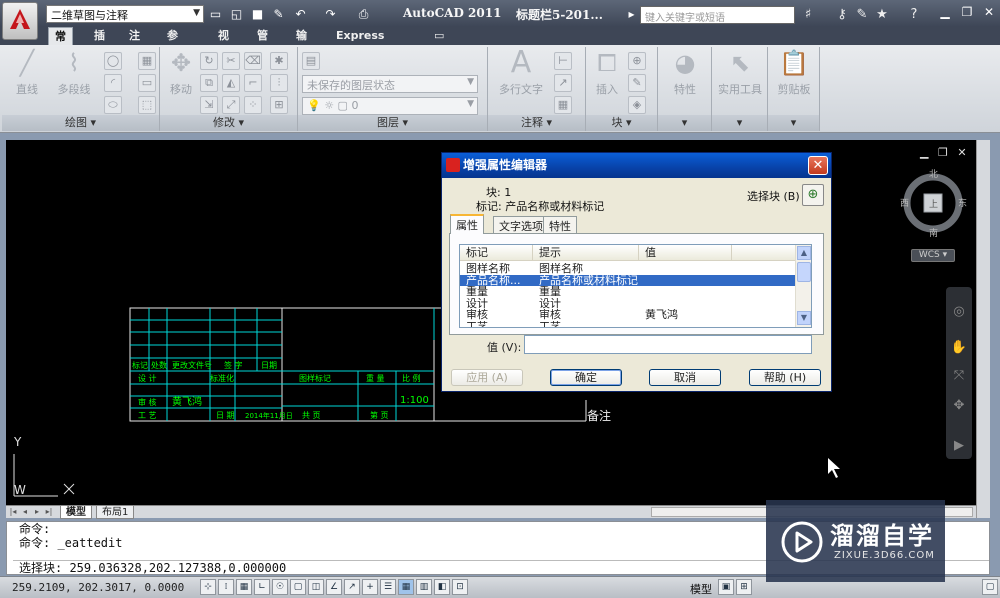 The width and height of the screenshot is (1000, 598). Describe the element at coordinates (80, 123) in the screenshot. I see `draw-panel-title: 绘图 ▾` at that location.